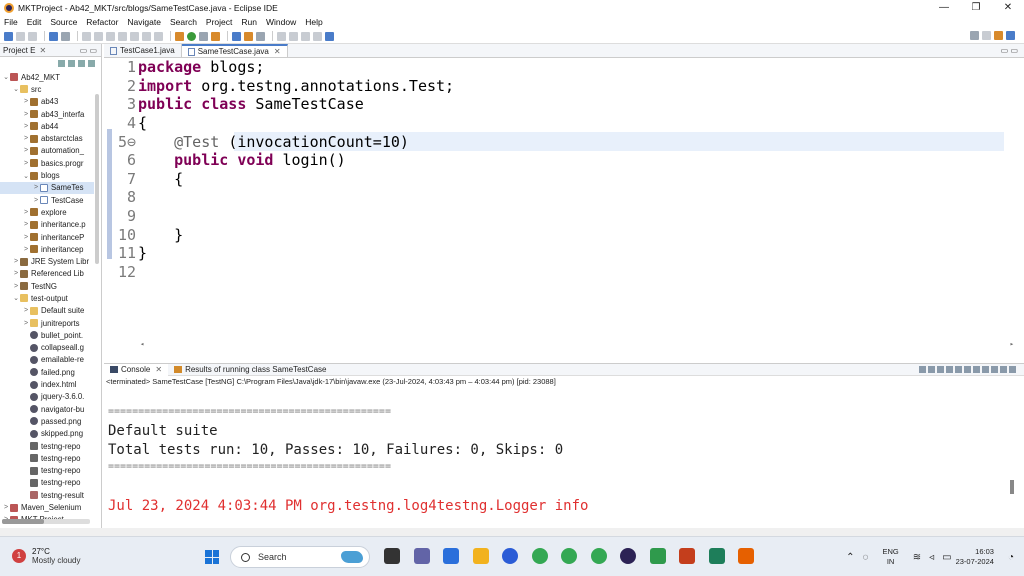 This screenshot has width=1024, height=576. Describe the element at coordinates (1003, 369) in the screenshot. I see `open-console-icon` at that location.